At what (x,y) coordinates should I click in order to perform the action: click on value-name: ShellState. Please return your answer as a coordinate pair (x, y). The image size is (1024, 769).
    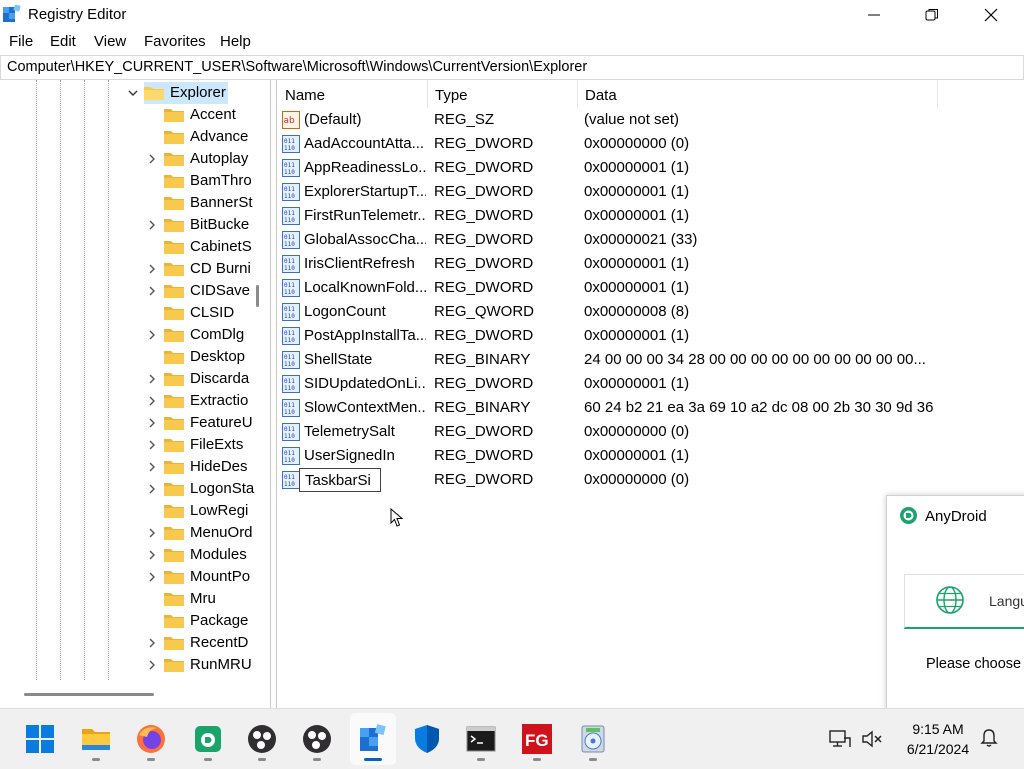
    Looking at the image, I should click on (338, 359).